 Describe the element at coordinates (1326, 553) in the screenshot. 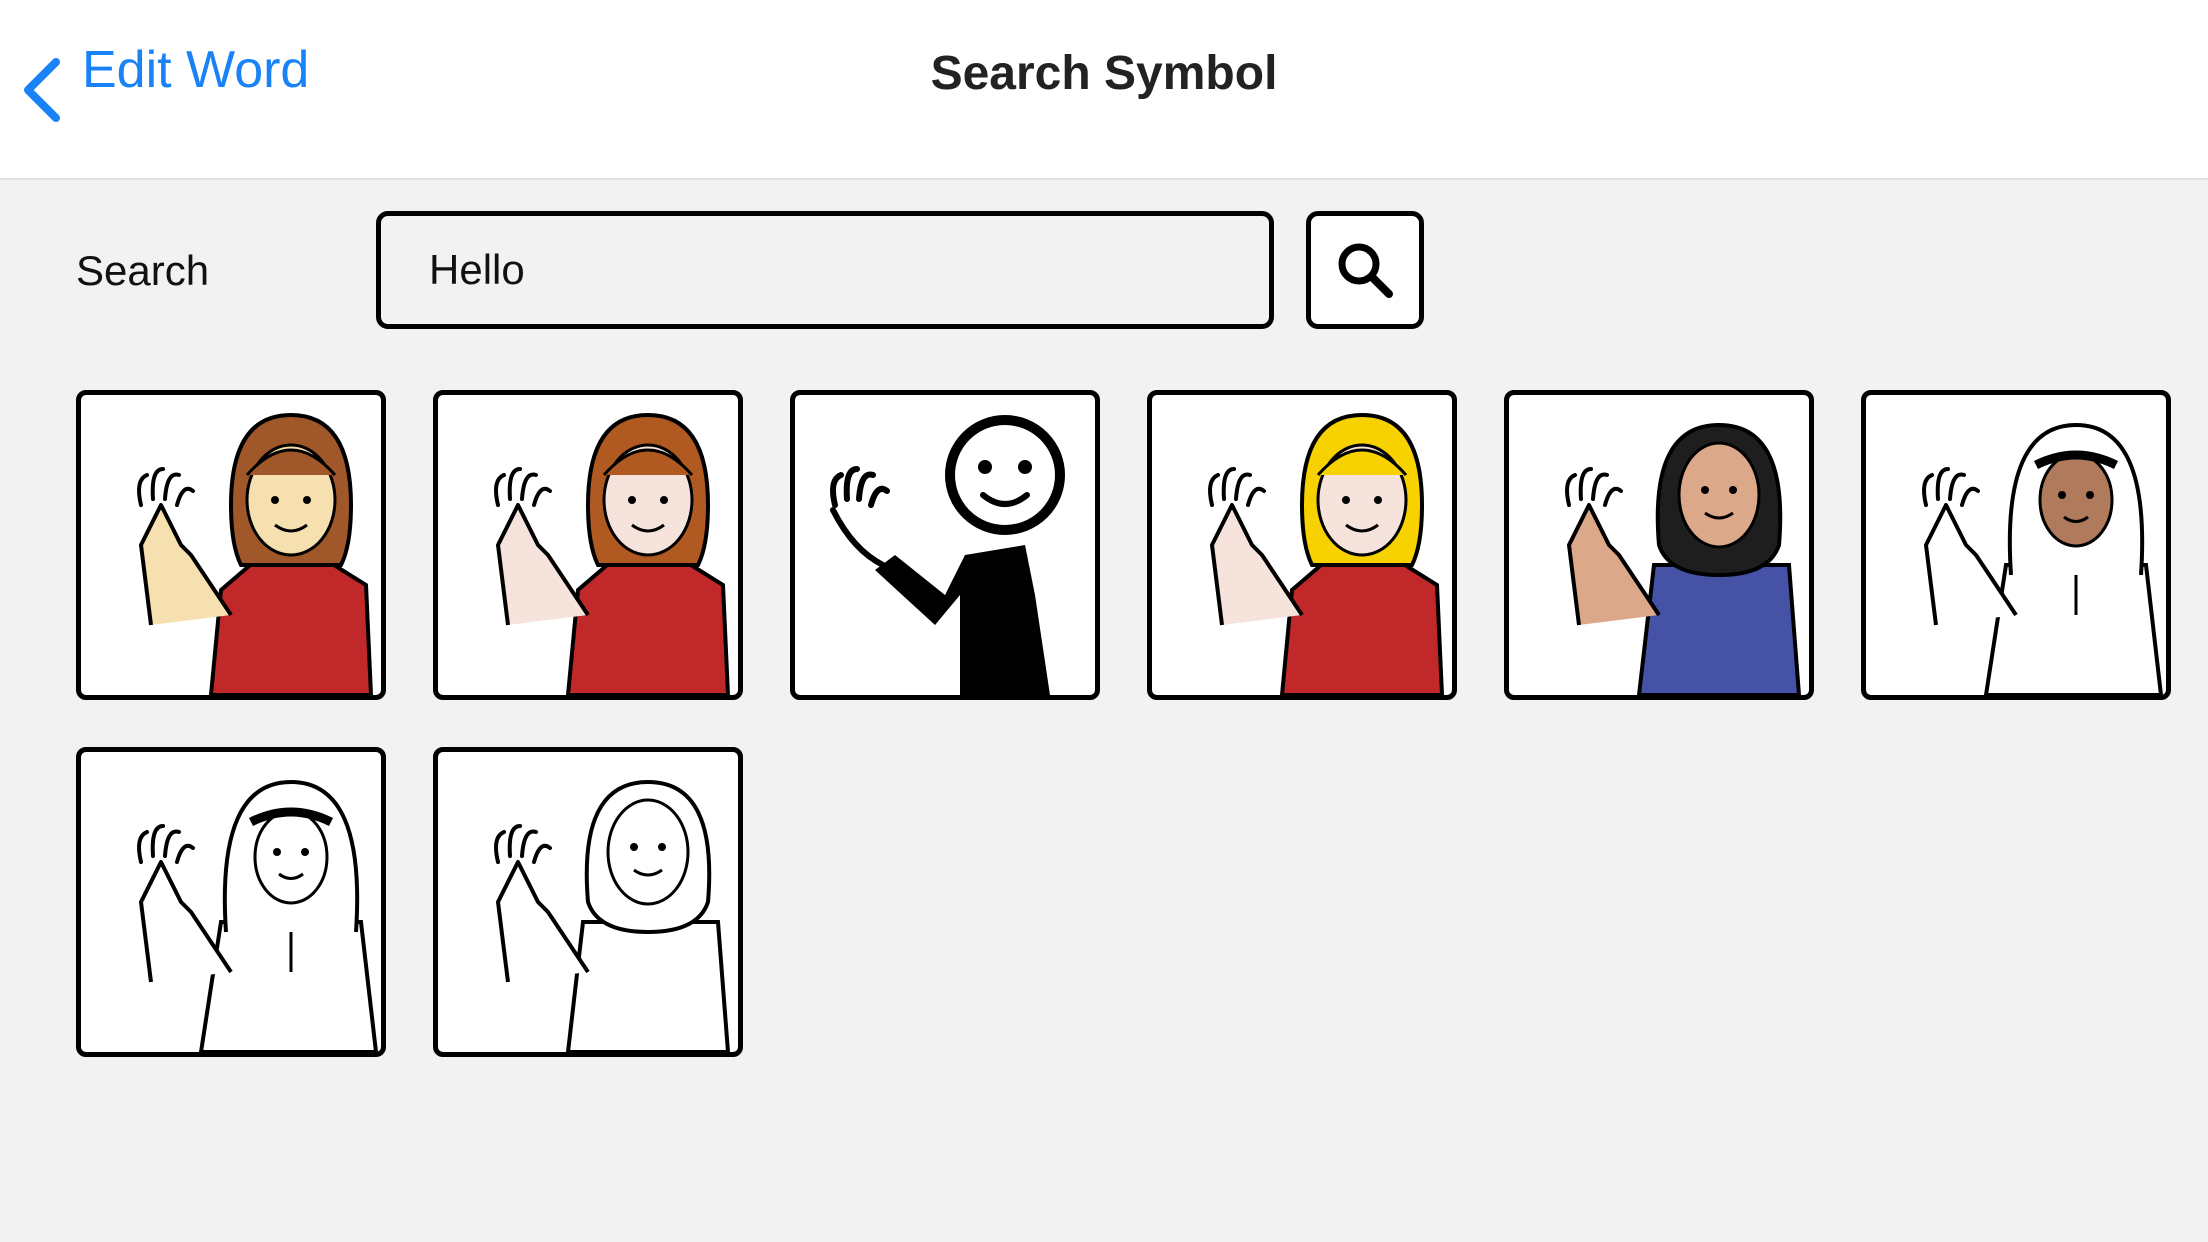

I see `blonde-girl-waving-symbol` at that location.